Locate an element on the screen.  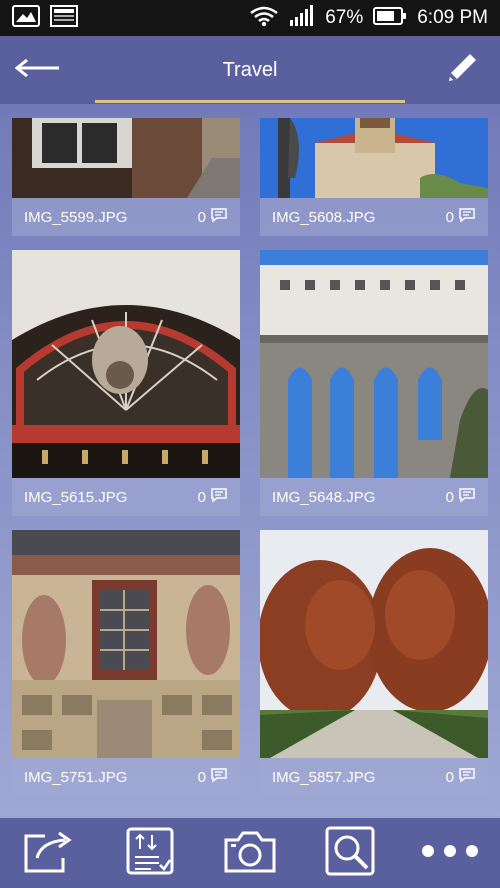
gallery-icon is located at coordinates (64, 18).